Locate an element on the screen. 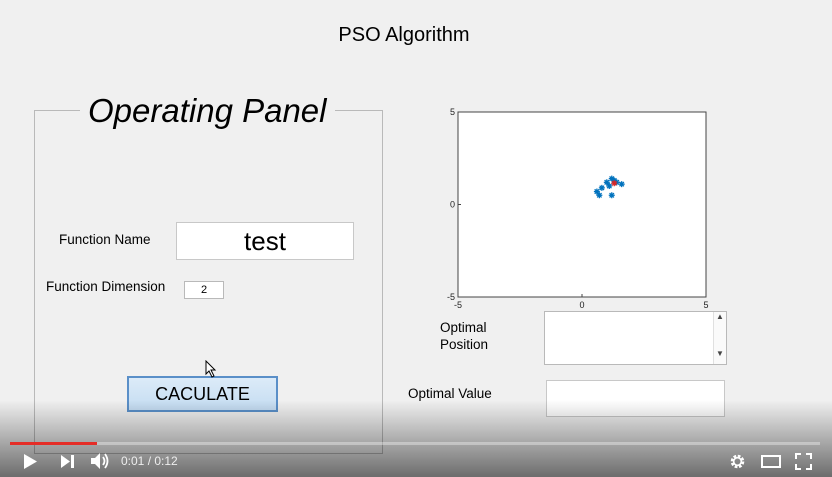  particle-plot: -5 0 5 5 0 -5 is located at coordinates (578, 208).